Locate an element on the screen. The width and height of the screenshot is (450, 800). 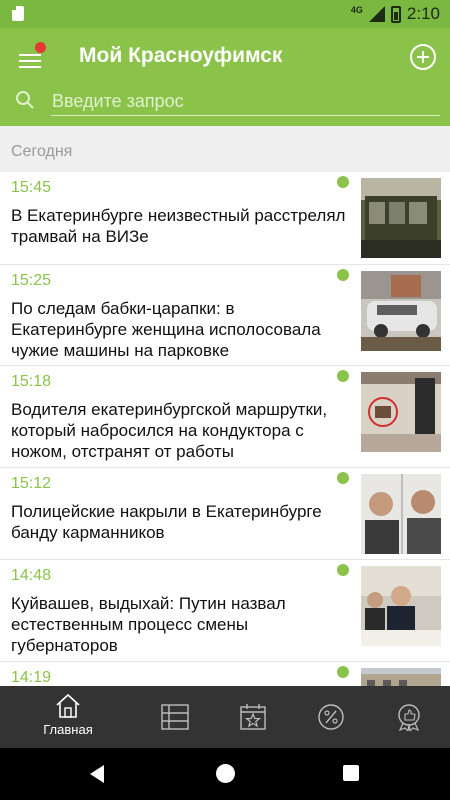
app-header: Мой Красноуфимск is located at coordinates (225, 77).